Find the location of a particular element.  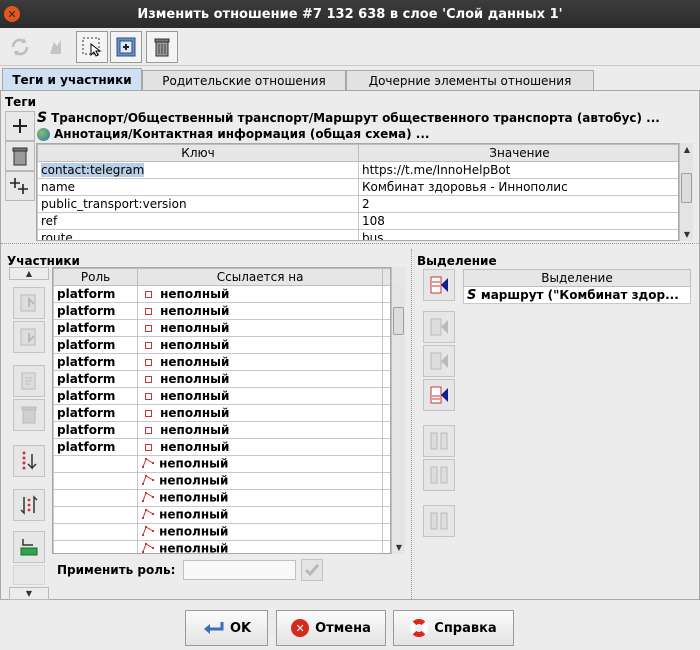

move-up-icon is located at coordinates (29, 303).